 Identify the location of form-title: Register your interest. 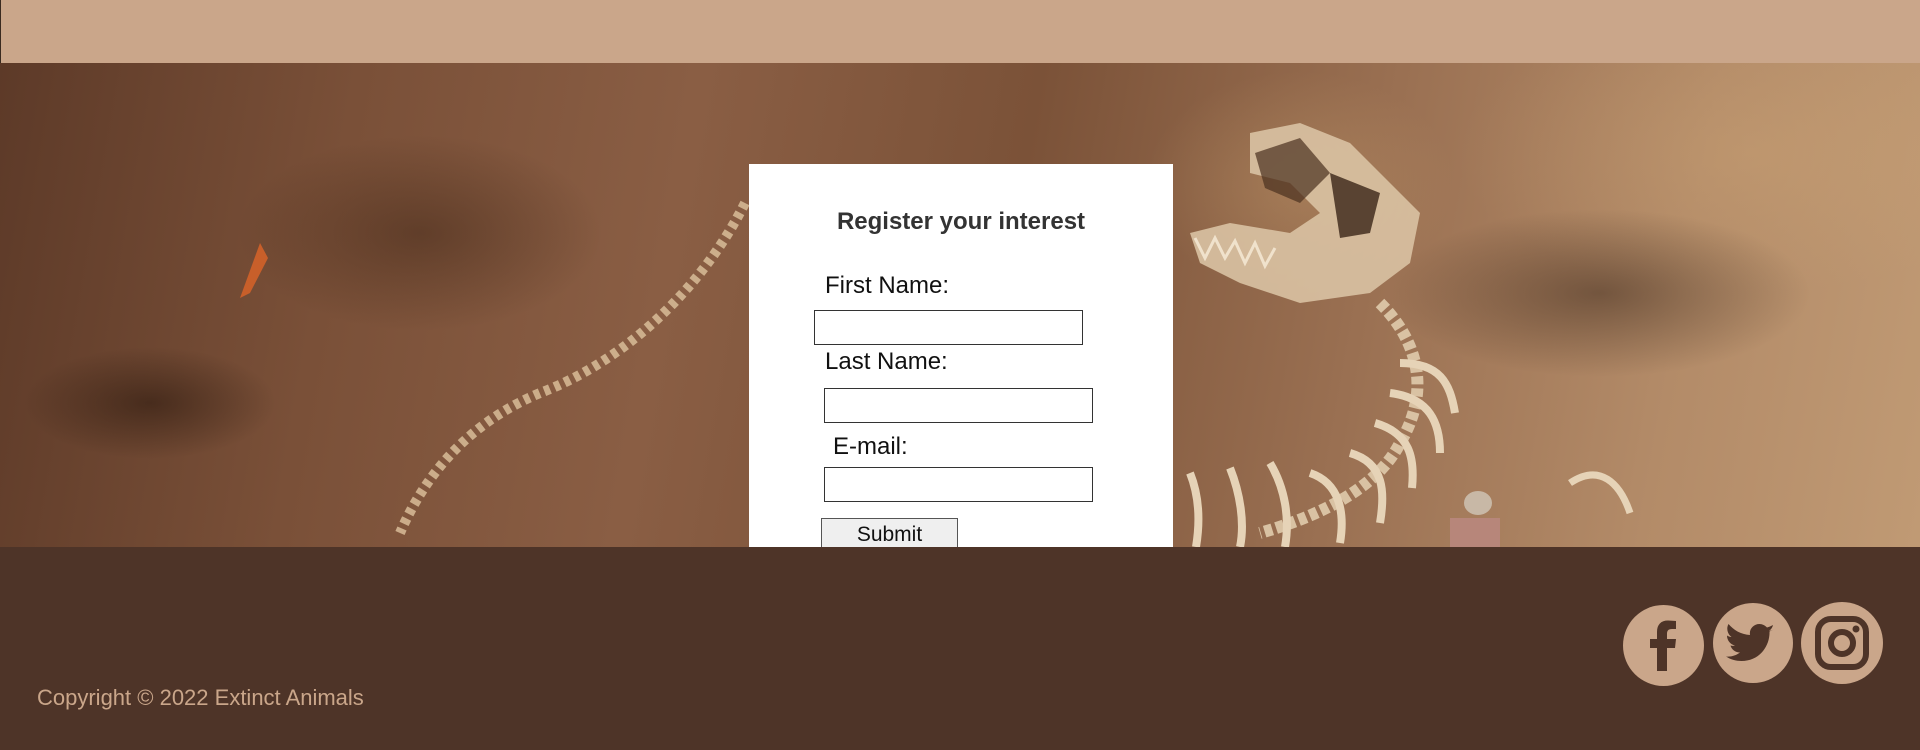
(961, 221).